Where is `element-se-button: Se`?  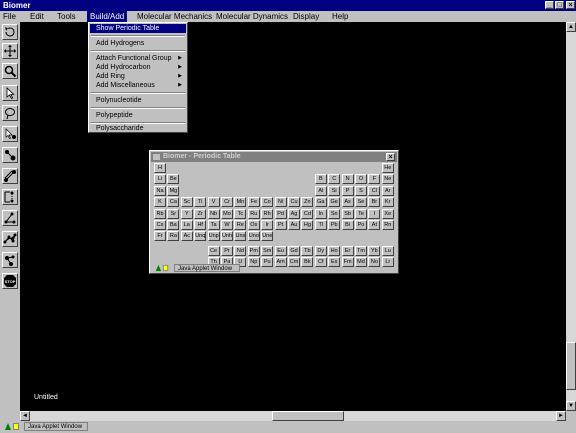 element-se-button: Se is located at coordinates (361, 202).